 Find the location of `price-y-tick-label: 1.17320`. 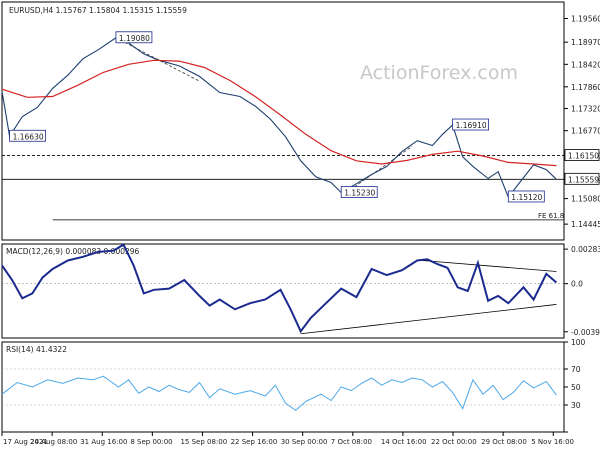

price-y-tick-label: 1.17320 is located at coordinates (585, 109).